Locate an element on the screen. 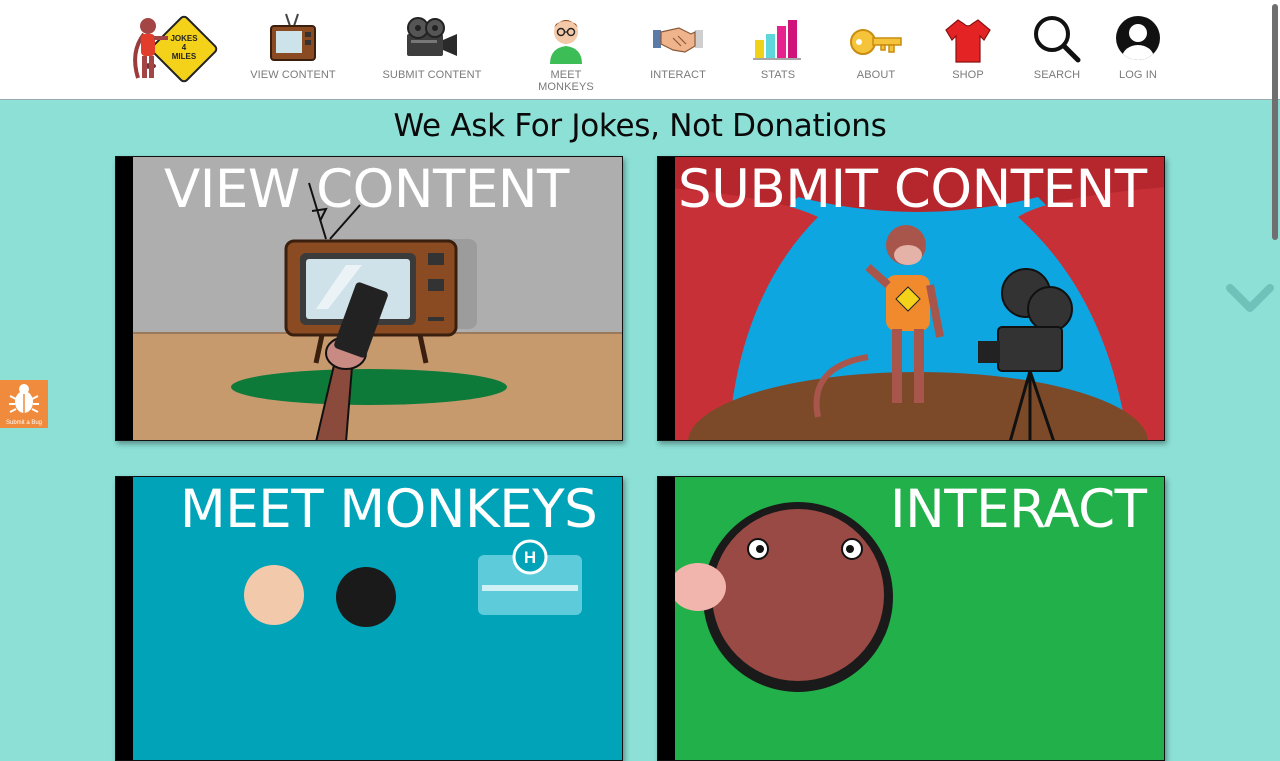 This screenshot has height=761, width=1280. nav-about: ABOUT is located at coordinates (876, 52).